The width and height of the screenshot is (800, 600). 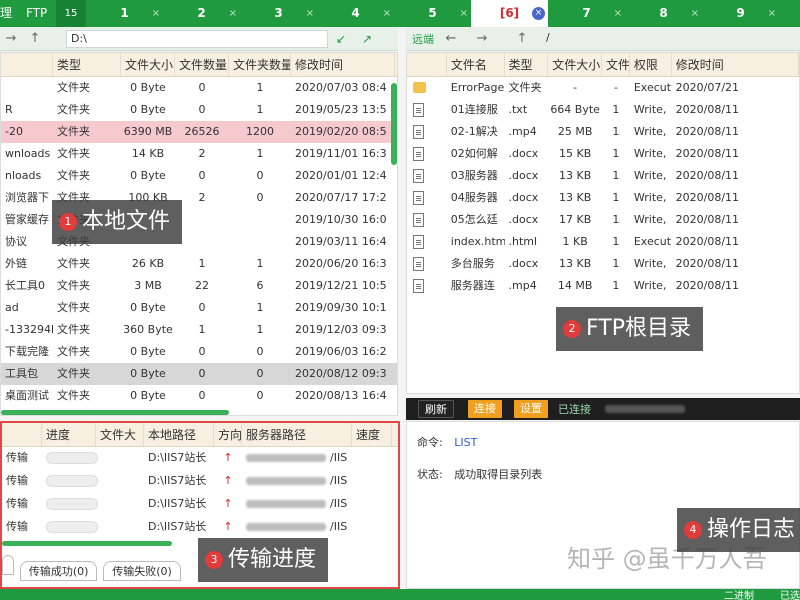 I want to click on table-row: 05怎么廷 .docx 17 KB 1 Write, 2020/08/11, so click(x=603, y=220).